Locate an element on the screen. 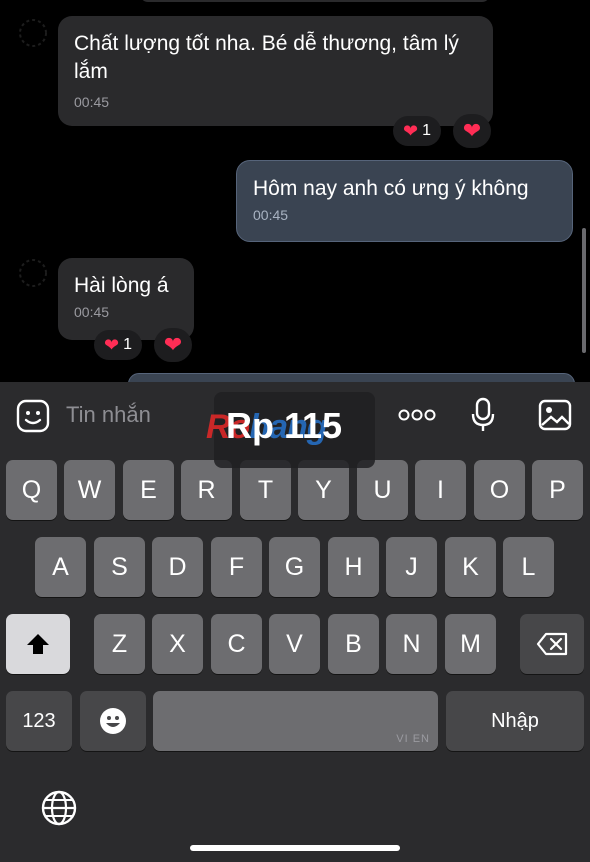  key-x: X is located at coordinates (177, 644).